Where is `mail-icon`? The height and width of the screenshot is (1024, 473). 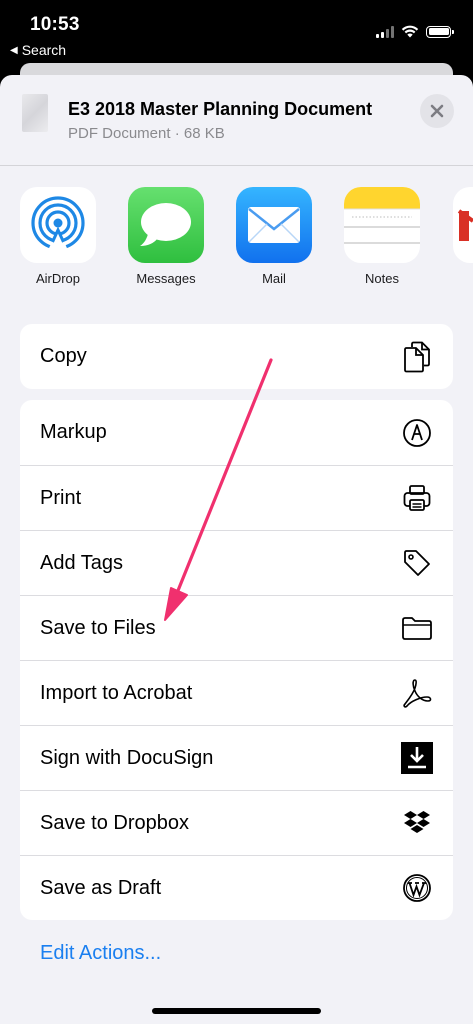 mail-icon is located at coordinates (274, 225).